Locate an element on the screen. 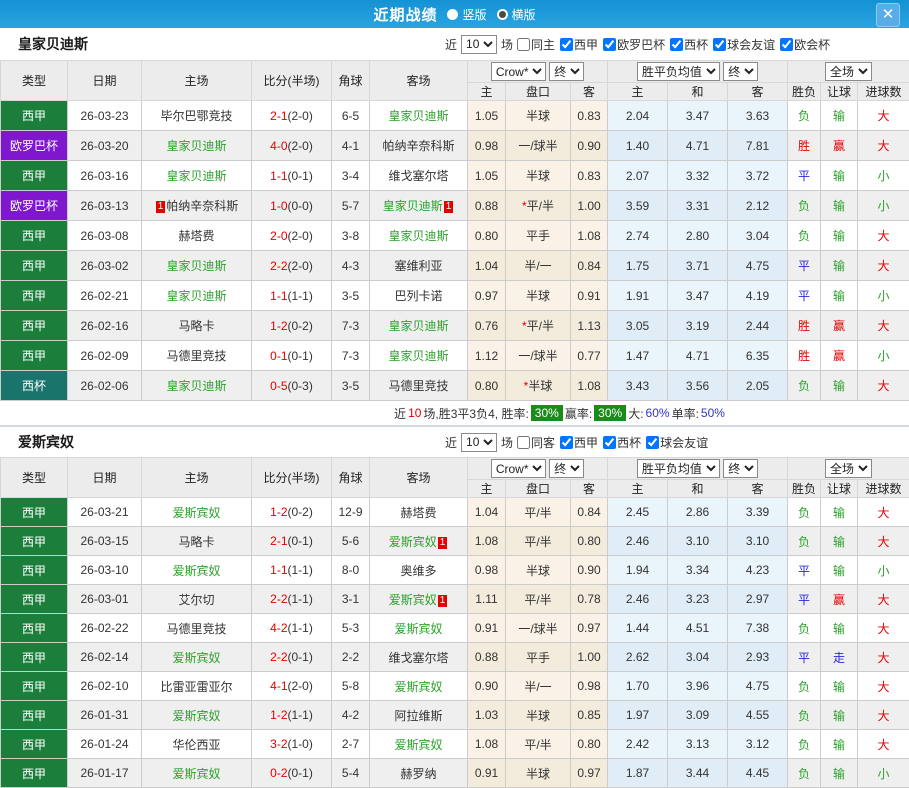  avg-draw: 3.44 is located at coordinates (698, 773).